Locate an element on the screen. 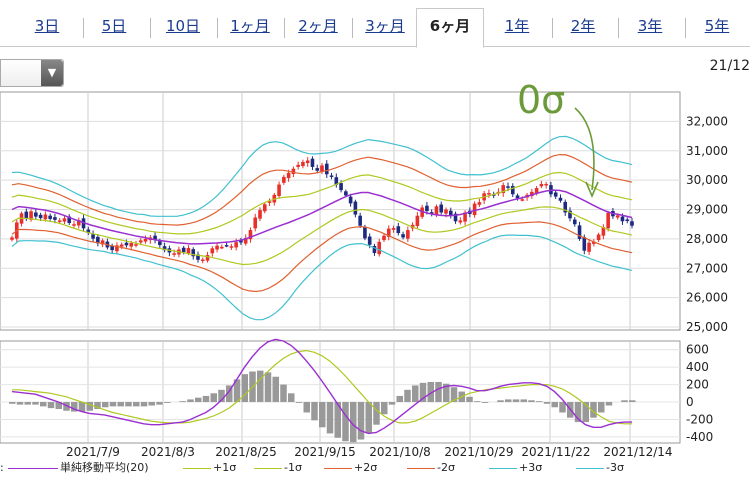  y-tick-label: 30,000 is located at coordinates (707, 180).